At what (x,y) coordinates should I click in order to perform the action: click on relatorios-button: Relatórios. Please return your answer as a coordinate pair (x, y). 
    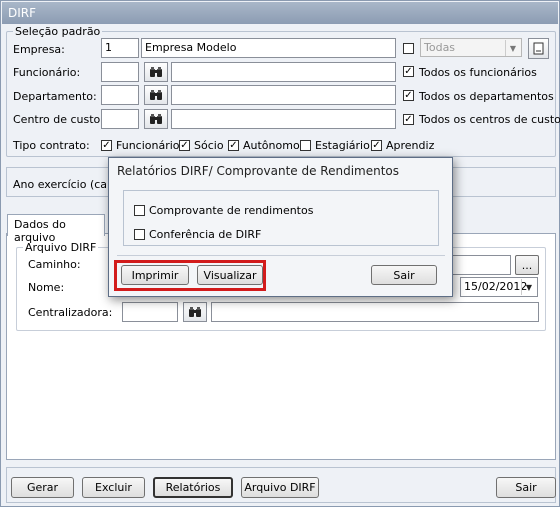
    Looking at the image, I should click on (193, 487).